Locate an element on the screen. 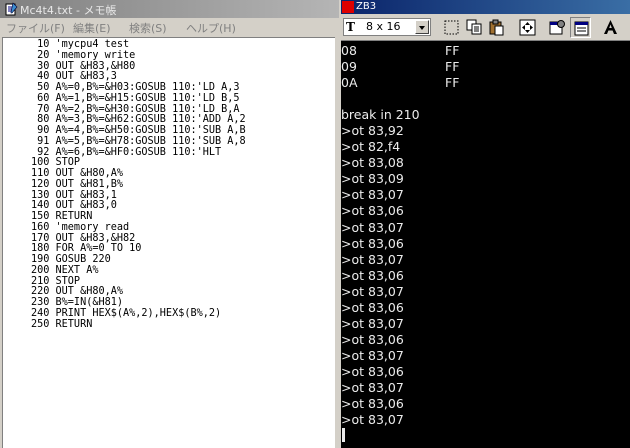  menu-bar: ファイル(F) 編集(E) 検索(S) ヘルプ(H) is located at coordinates (169, 27).